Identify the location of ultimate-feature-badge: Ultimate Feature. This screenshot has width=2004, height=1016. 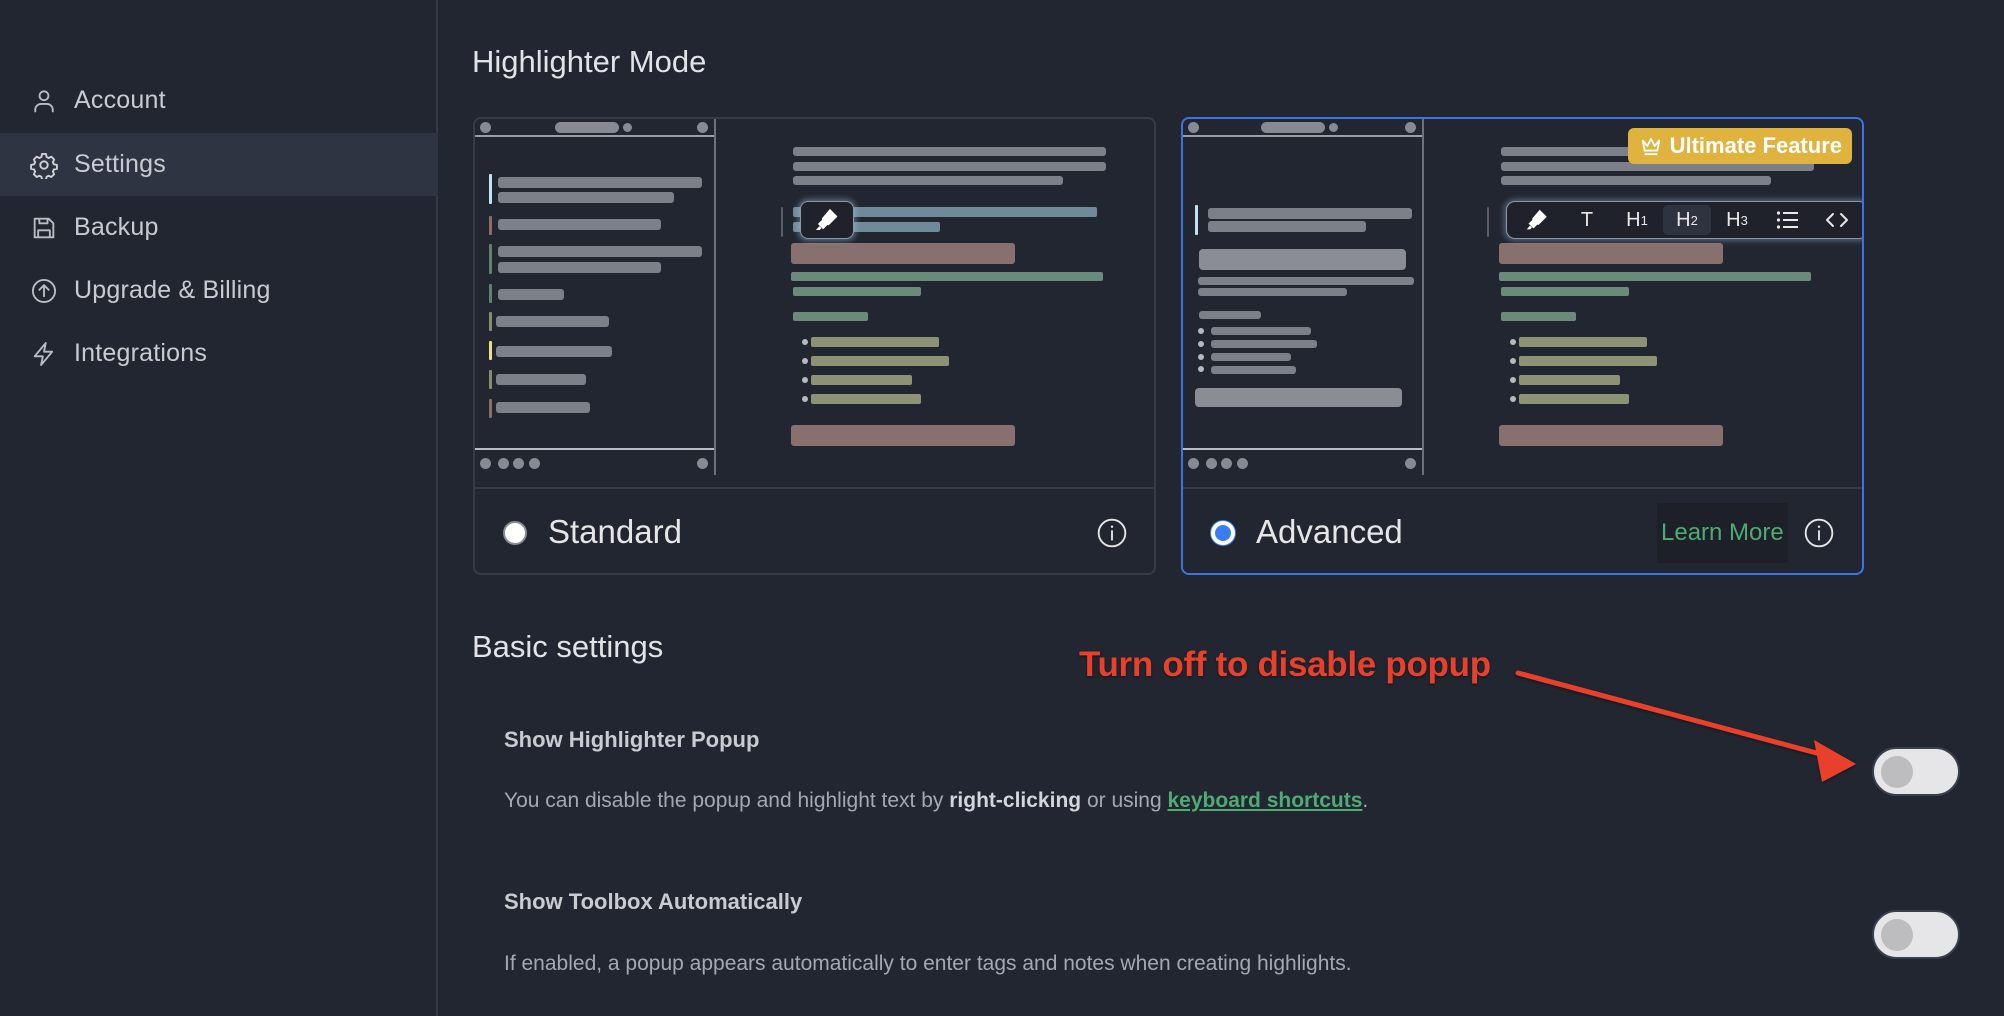
(1739, 146).